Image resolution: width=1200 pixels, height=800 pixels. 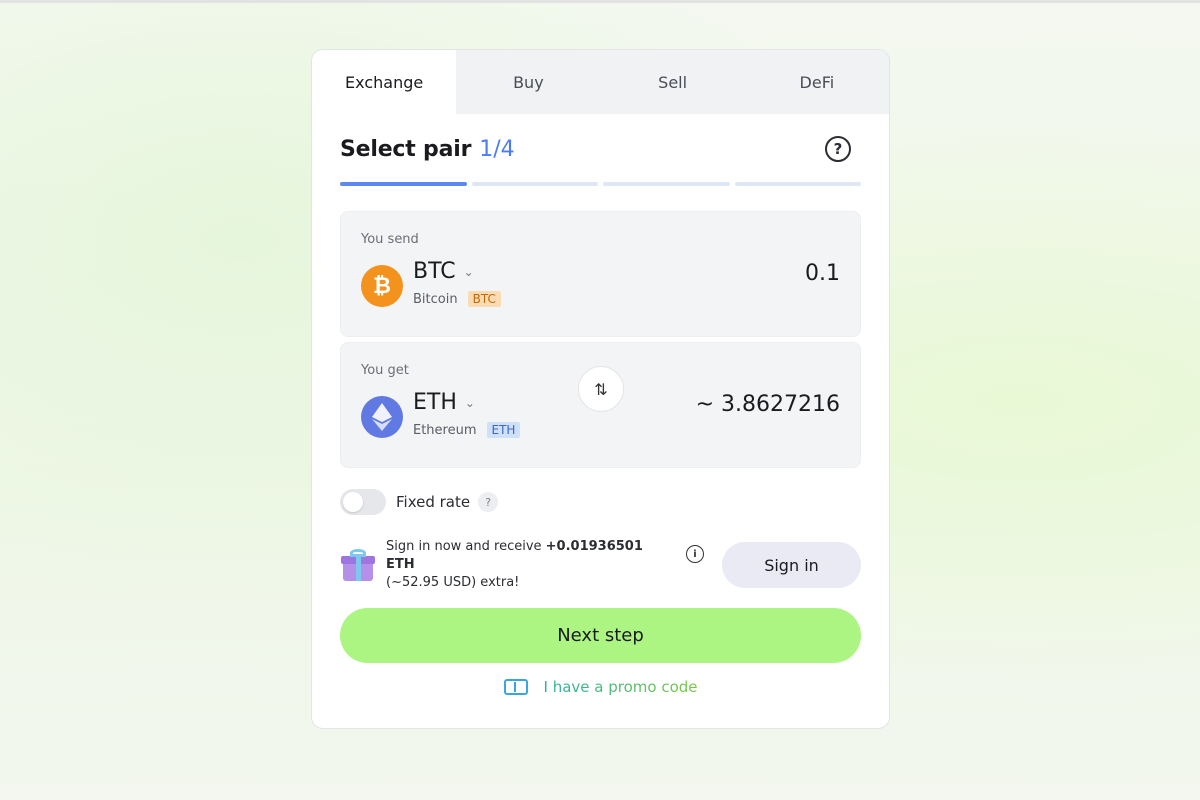 I want to click on top-border, so click(x=600, y=1).